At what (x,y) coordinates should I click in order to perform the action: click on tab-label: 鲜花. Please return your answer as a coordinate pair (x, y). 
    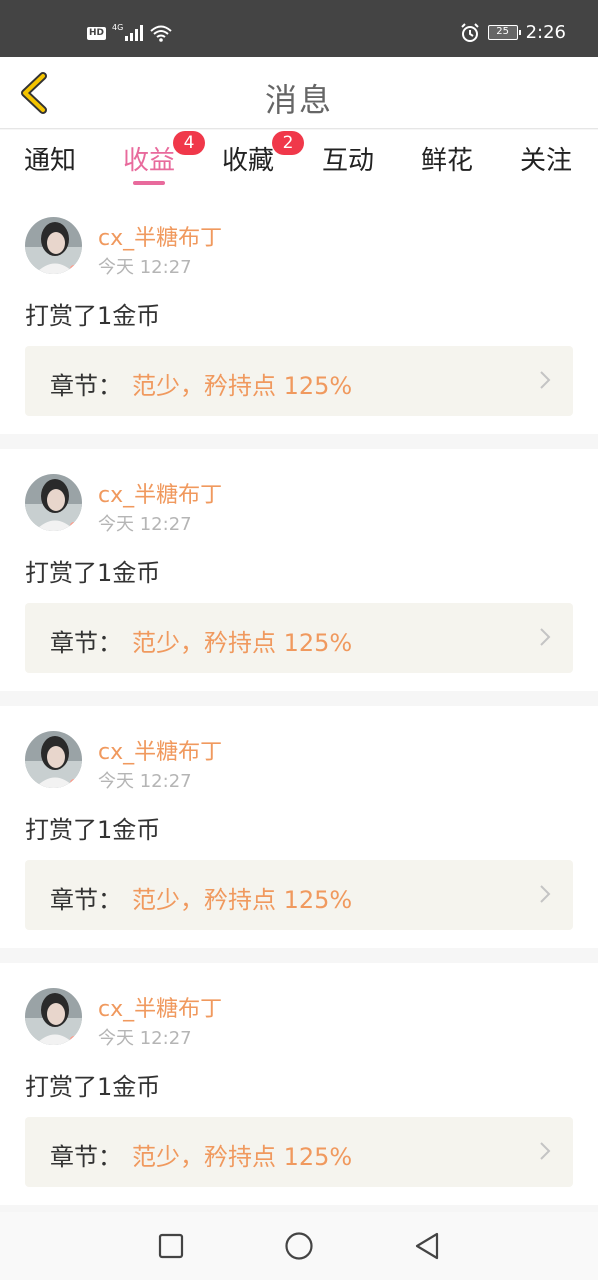
    Looking at the image, I should click on (447, 161).